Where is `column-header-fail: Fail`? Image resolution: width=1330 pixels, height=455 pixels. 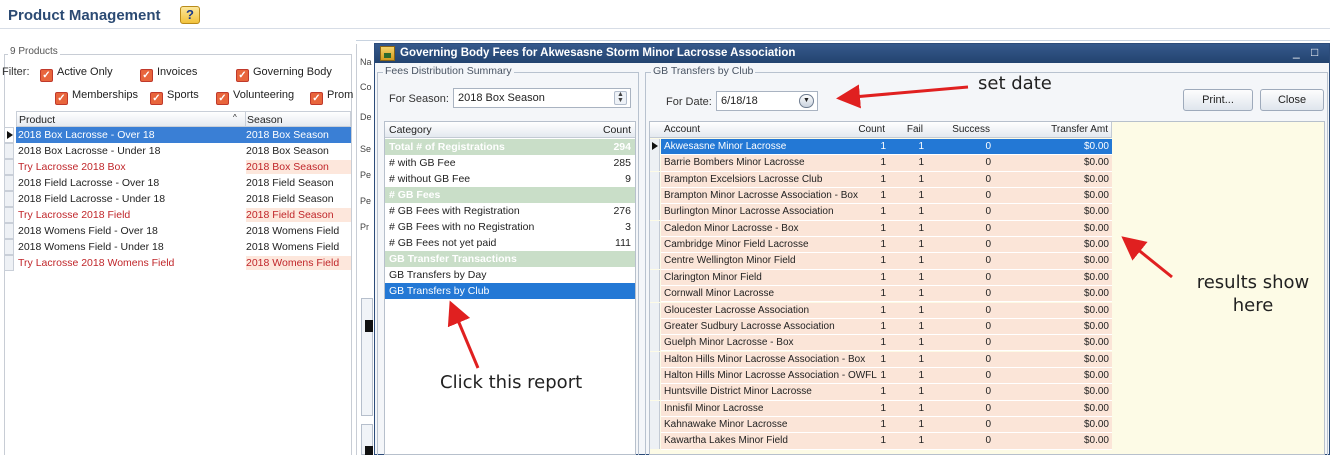
column-header-fail: Fail is located at coordinates (915, 129).